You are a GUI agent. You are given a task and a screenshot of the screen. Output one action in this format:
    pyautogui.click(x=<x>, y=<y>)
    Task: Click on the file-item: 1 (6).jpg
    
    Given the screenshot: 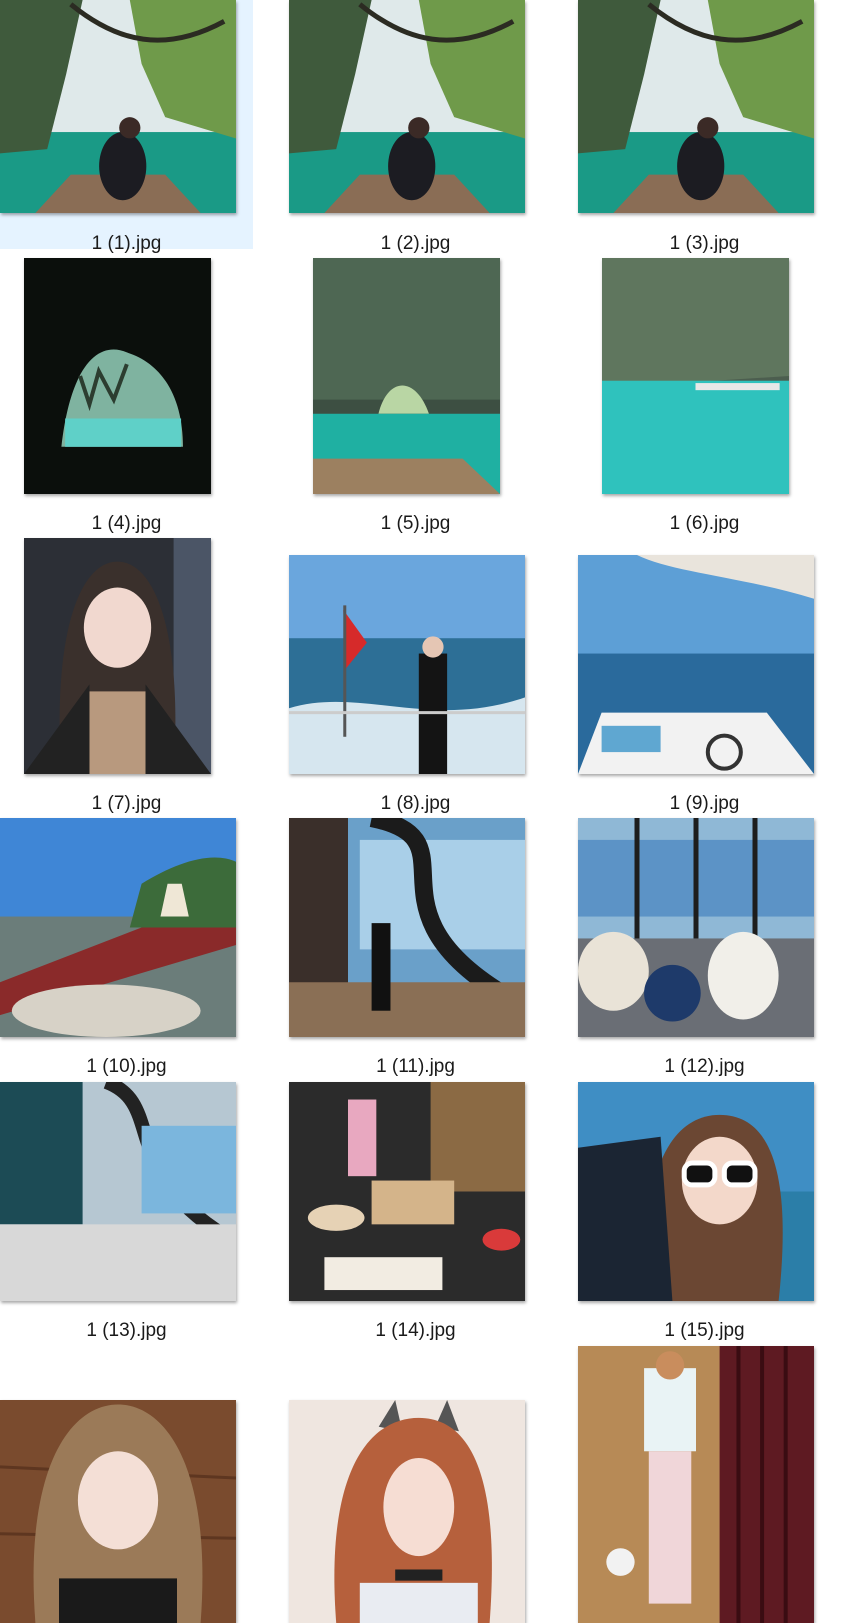 What is the action you would take?
    pyautogui.click(x=704, y=396)
    